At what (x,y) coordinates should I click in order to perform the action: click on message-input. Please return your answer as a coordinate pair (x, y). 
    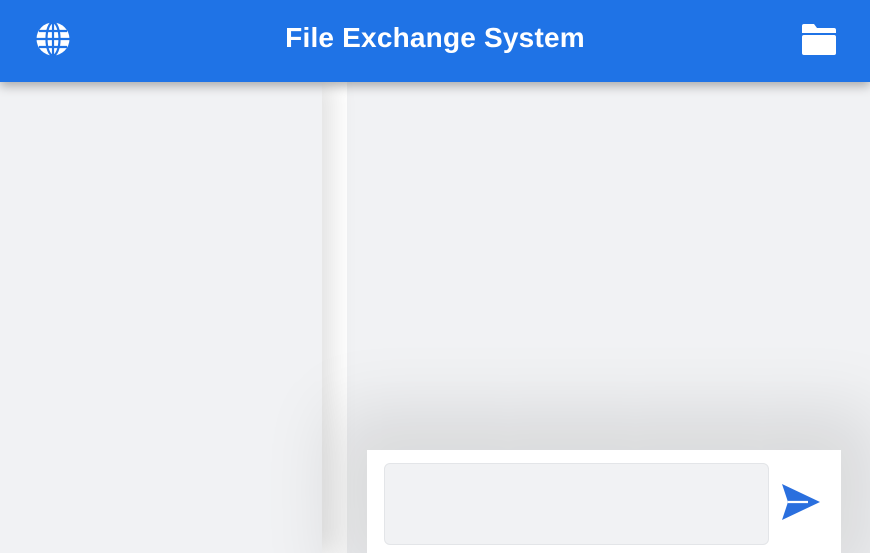
    Looking at the image, I should click on (576, 504).